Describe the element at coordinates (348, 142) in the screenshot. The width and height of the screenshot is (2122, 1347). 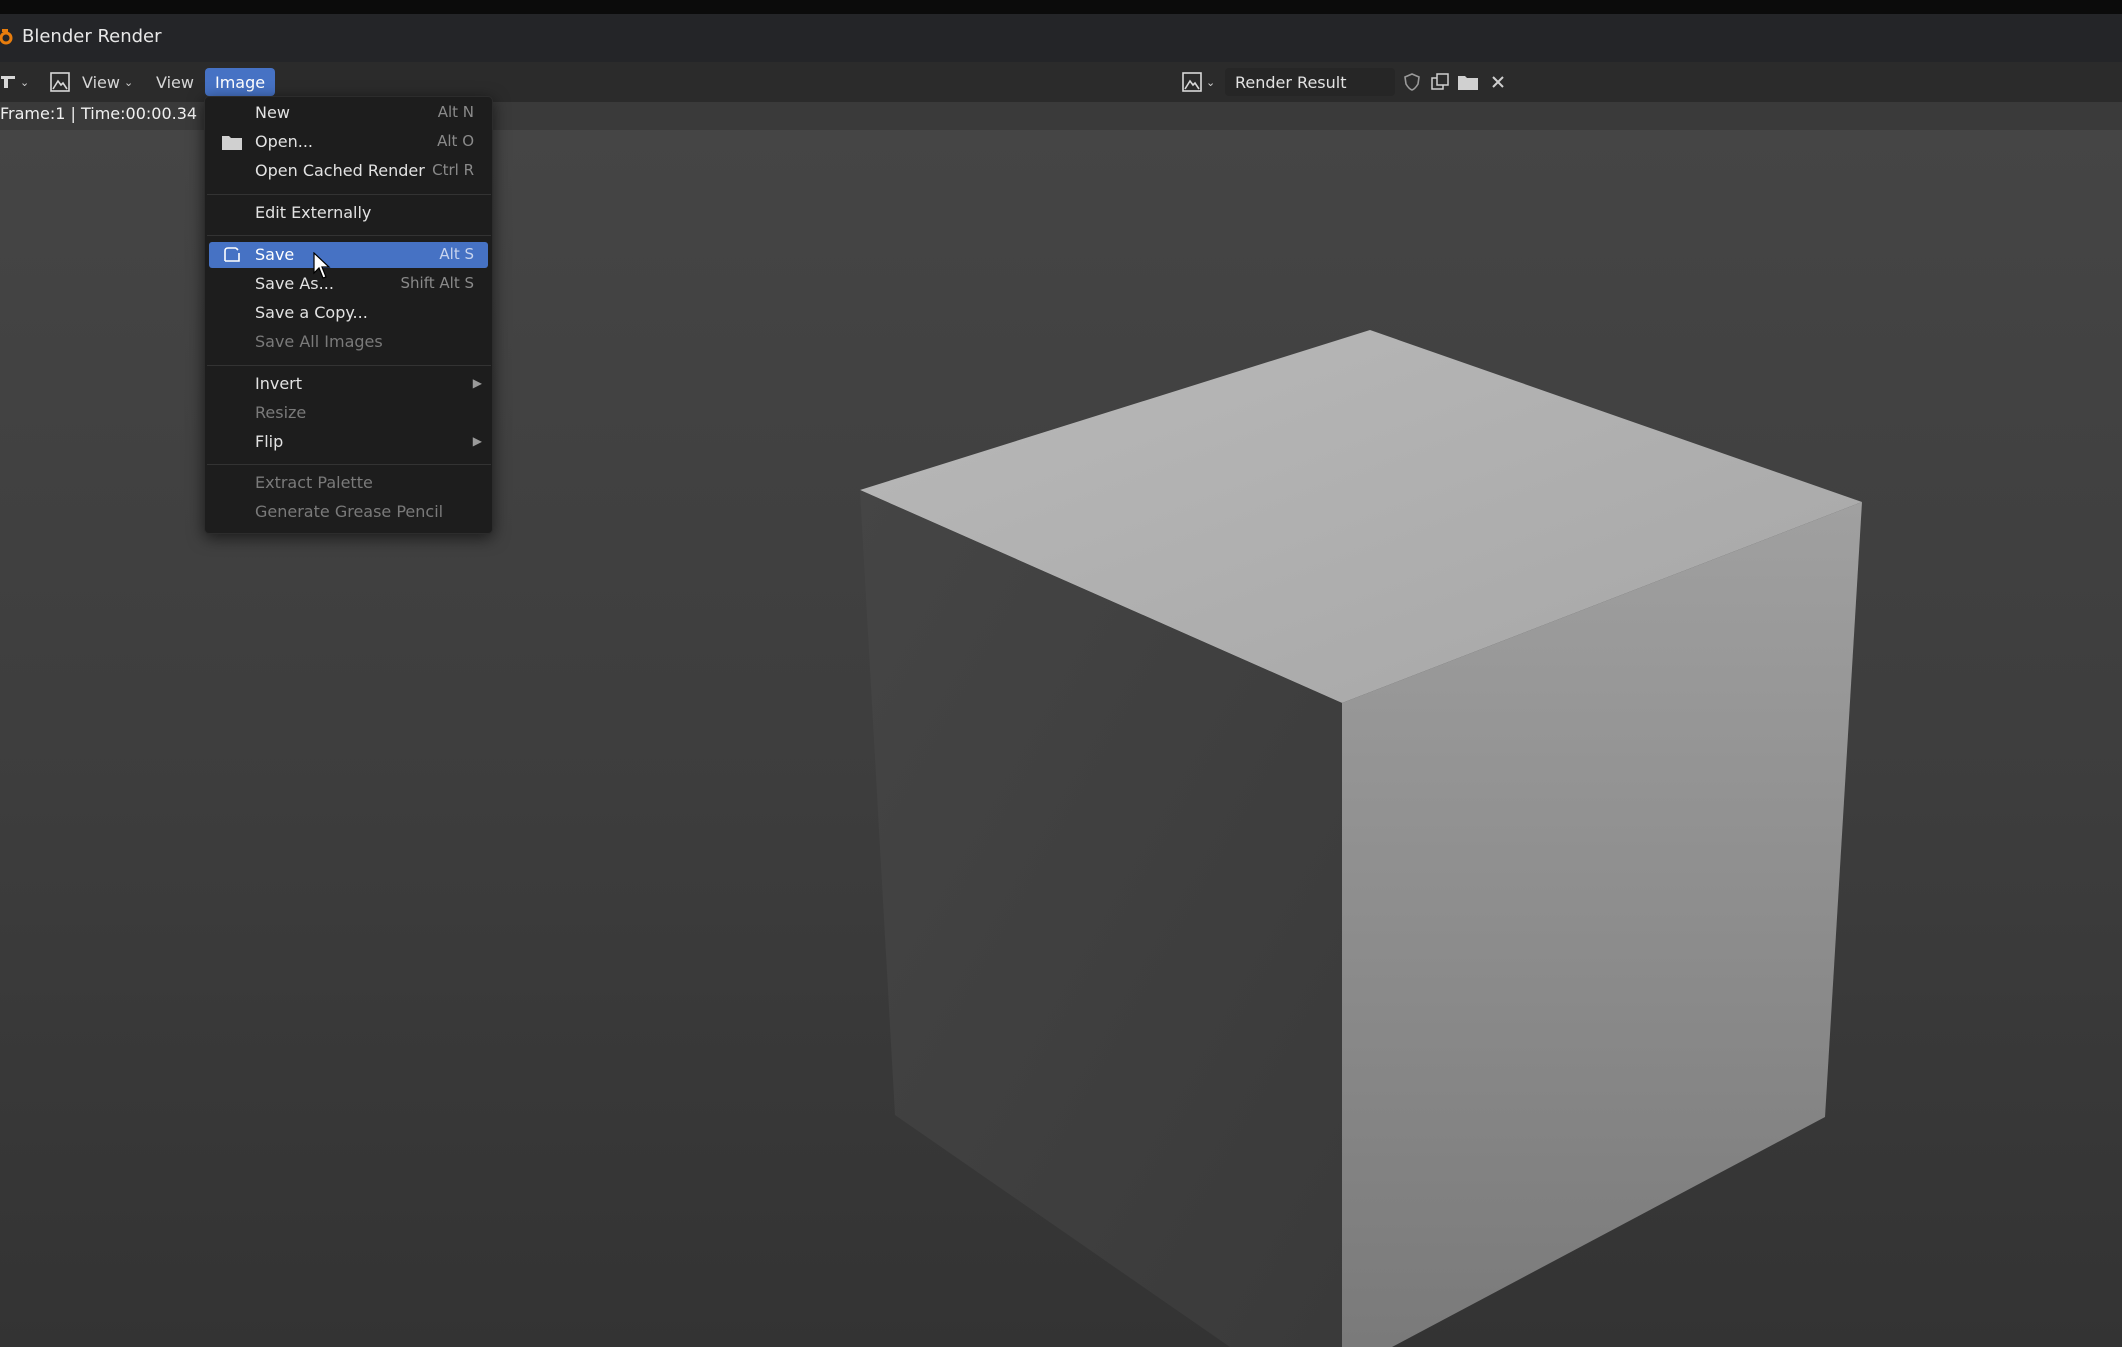
I see `menu-item-open: Open... Alt O` at that location.